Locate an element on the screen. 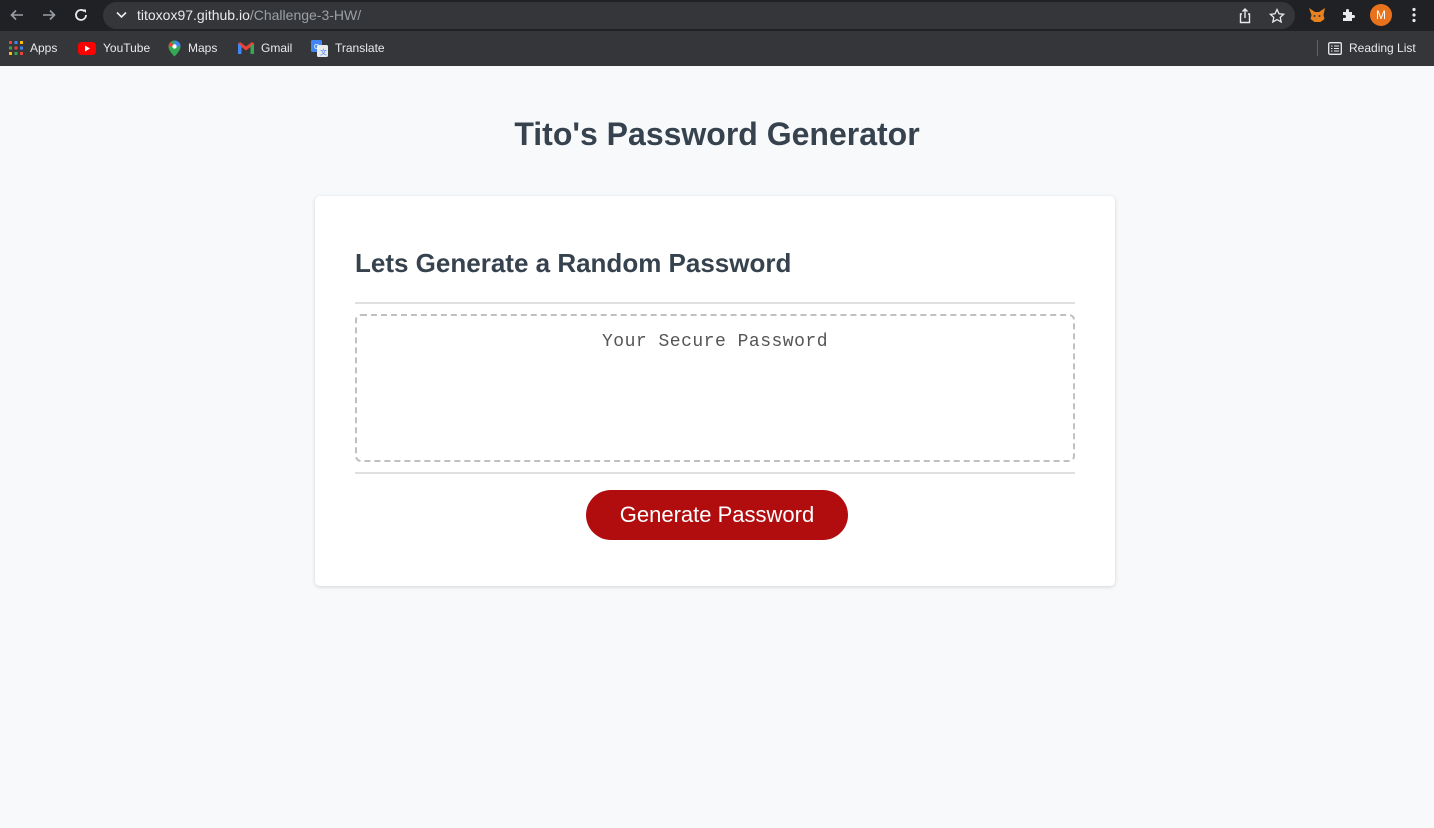  apps-grid-icon is located at coordinates (16, 48).